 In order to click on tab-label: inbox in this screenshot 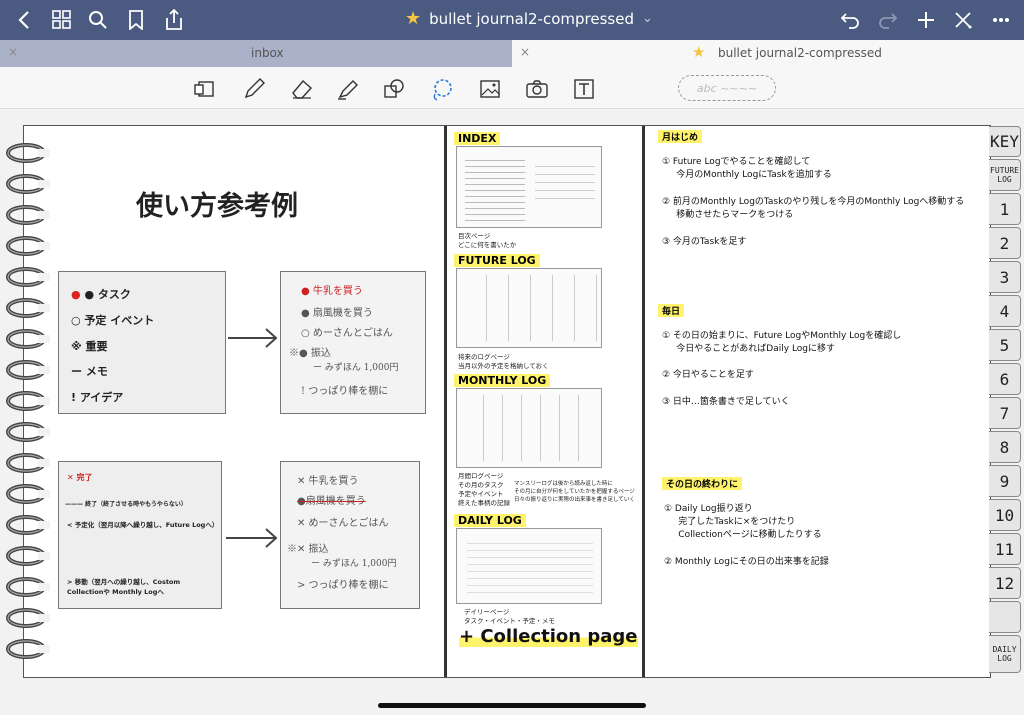, I will do `click(267, 53)`.